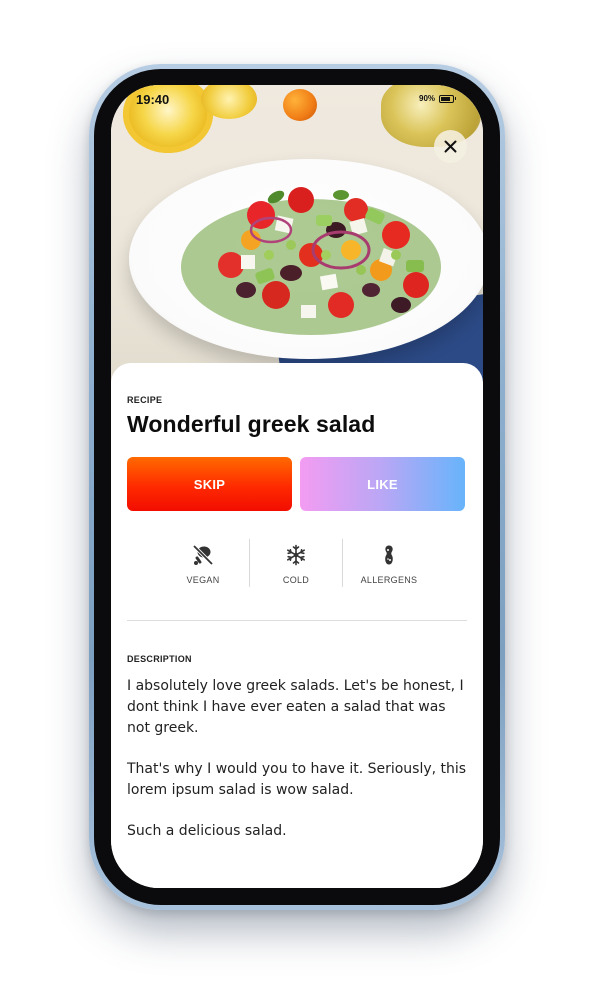 The image size is (590, 993). I want to click on no-meat-icon, so click(203, 555).